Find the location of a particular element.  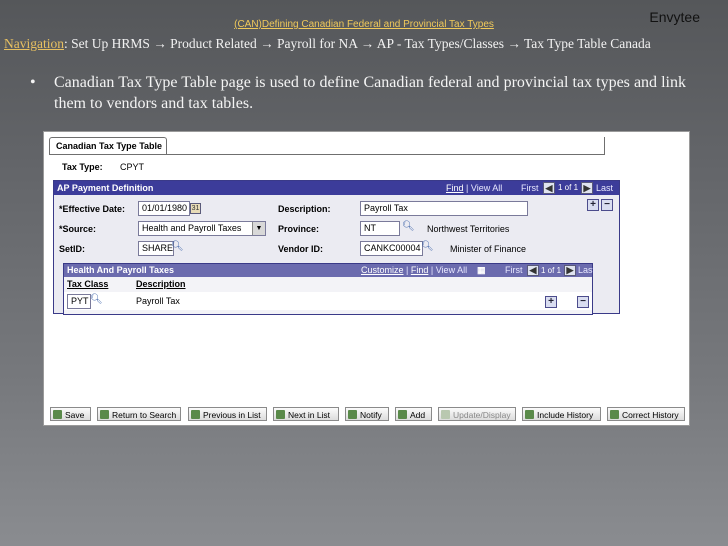

include-history-button: Include History is located at coordinates (561, 414).